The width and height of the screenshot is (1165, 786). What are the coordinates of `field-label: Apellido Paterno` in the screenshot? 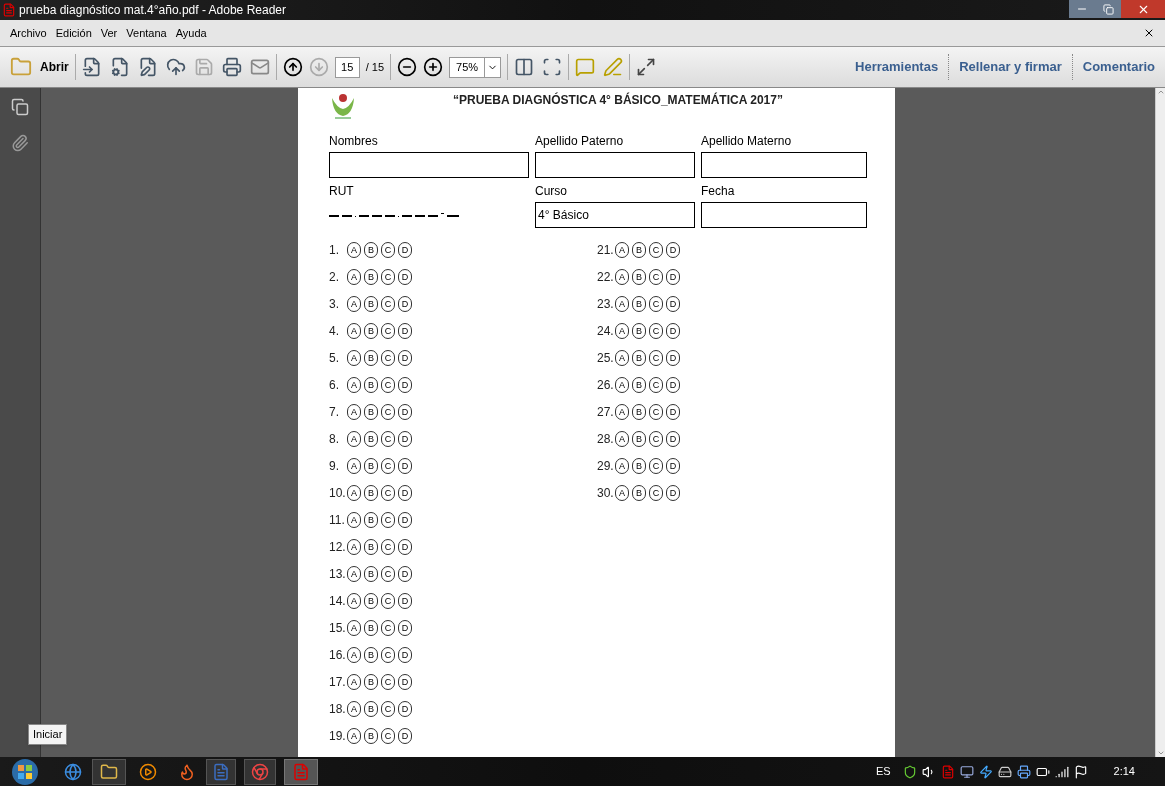 It's located at (580, 141).